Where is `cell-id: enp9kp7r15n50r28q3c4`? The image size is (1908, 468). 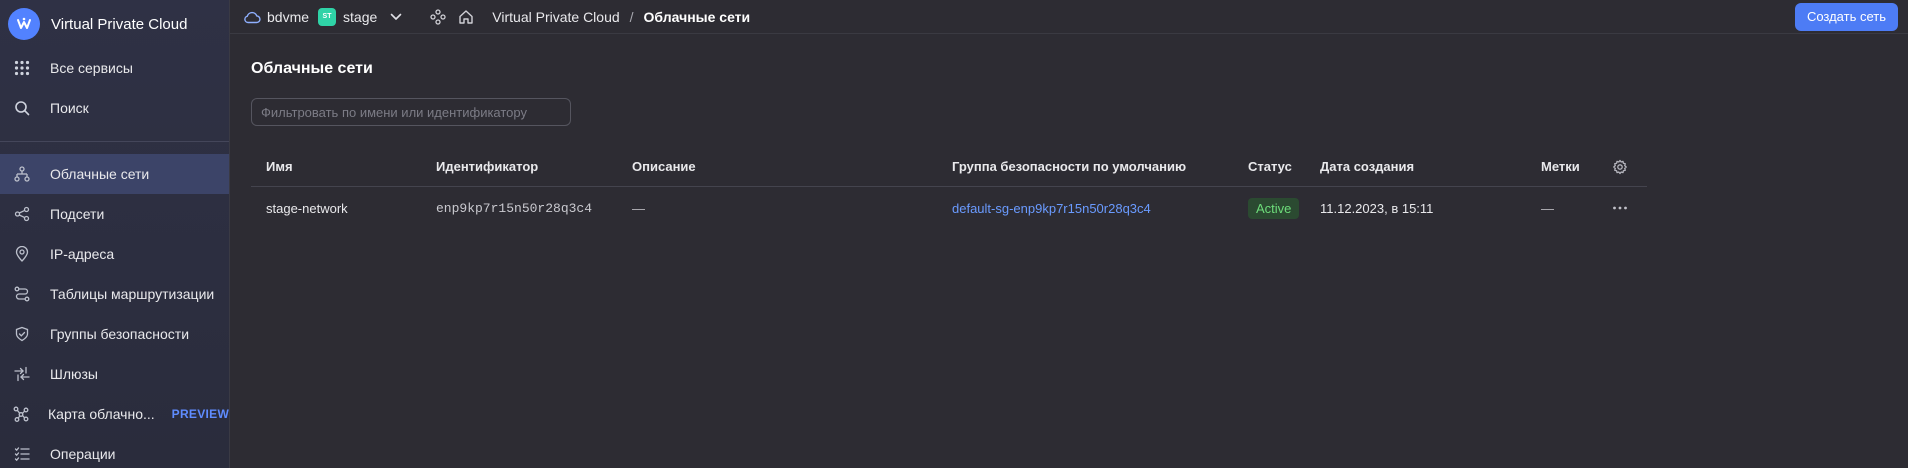
cell-id: enp9kp7r15n50r28q3c4 is located at coordinates (514, 208).